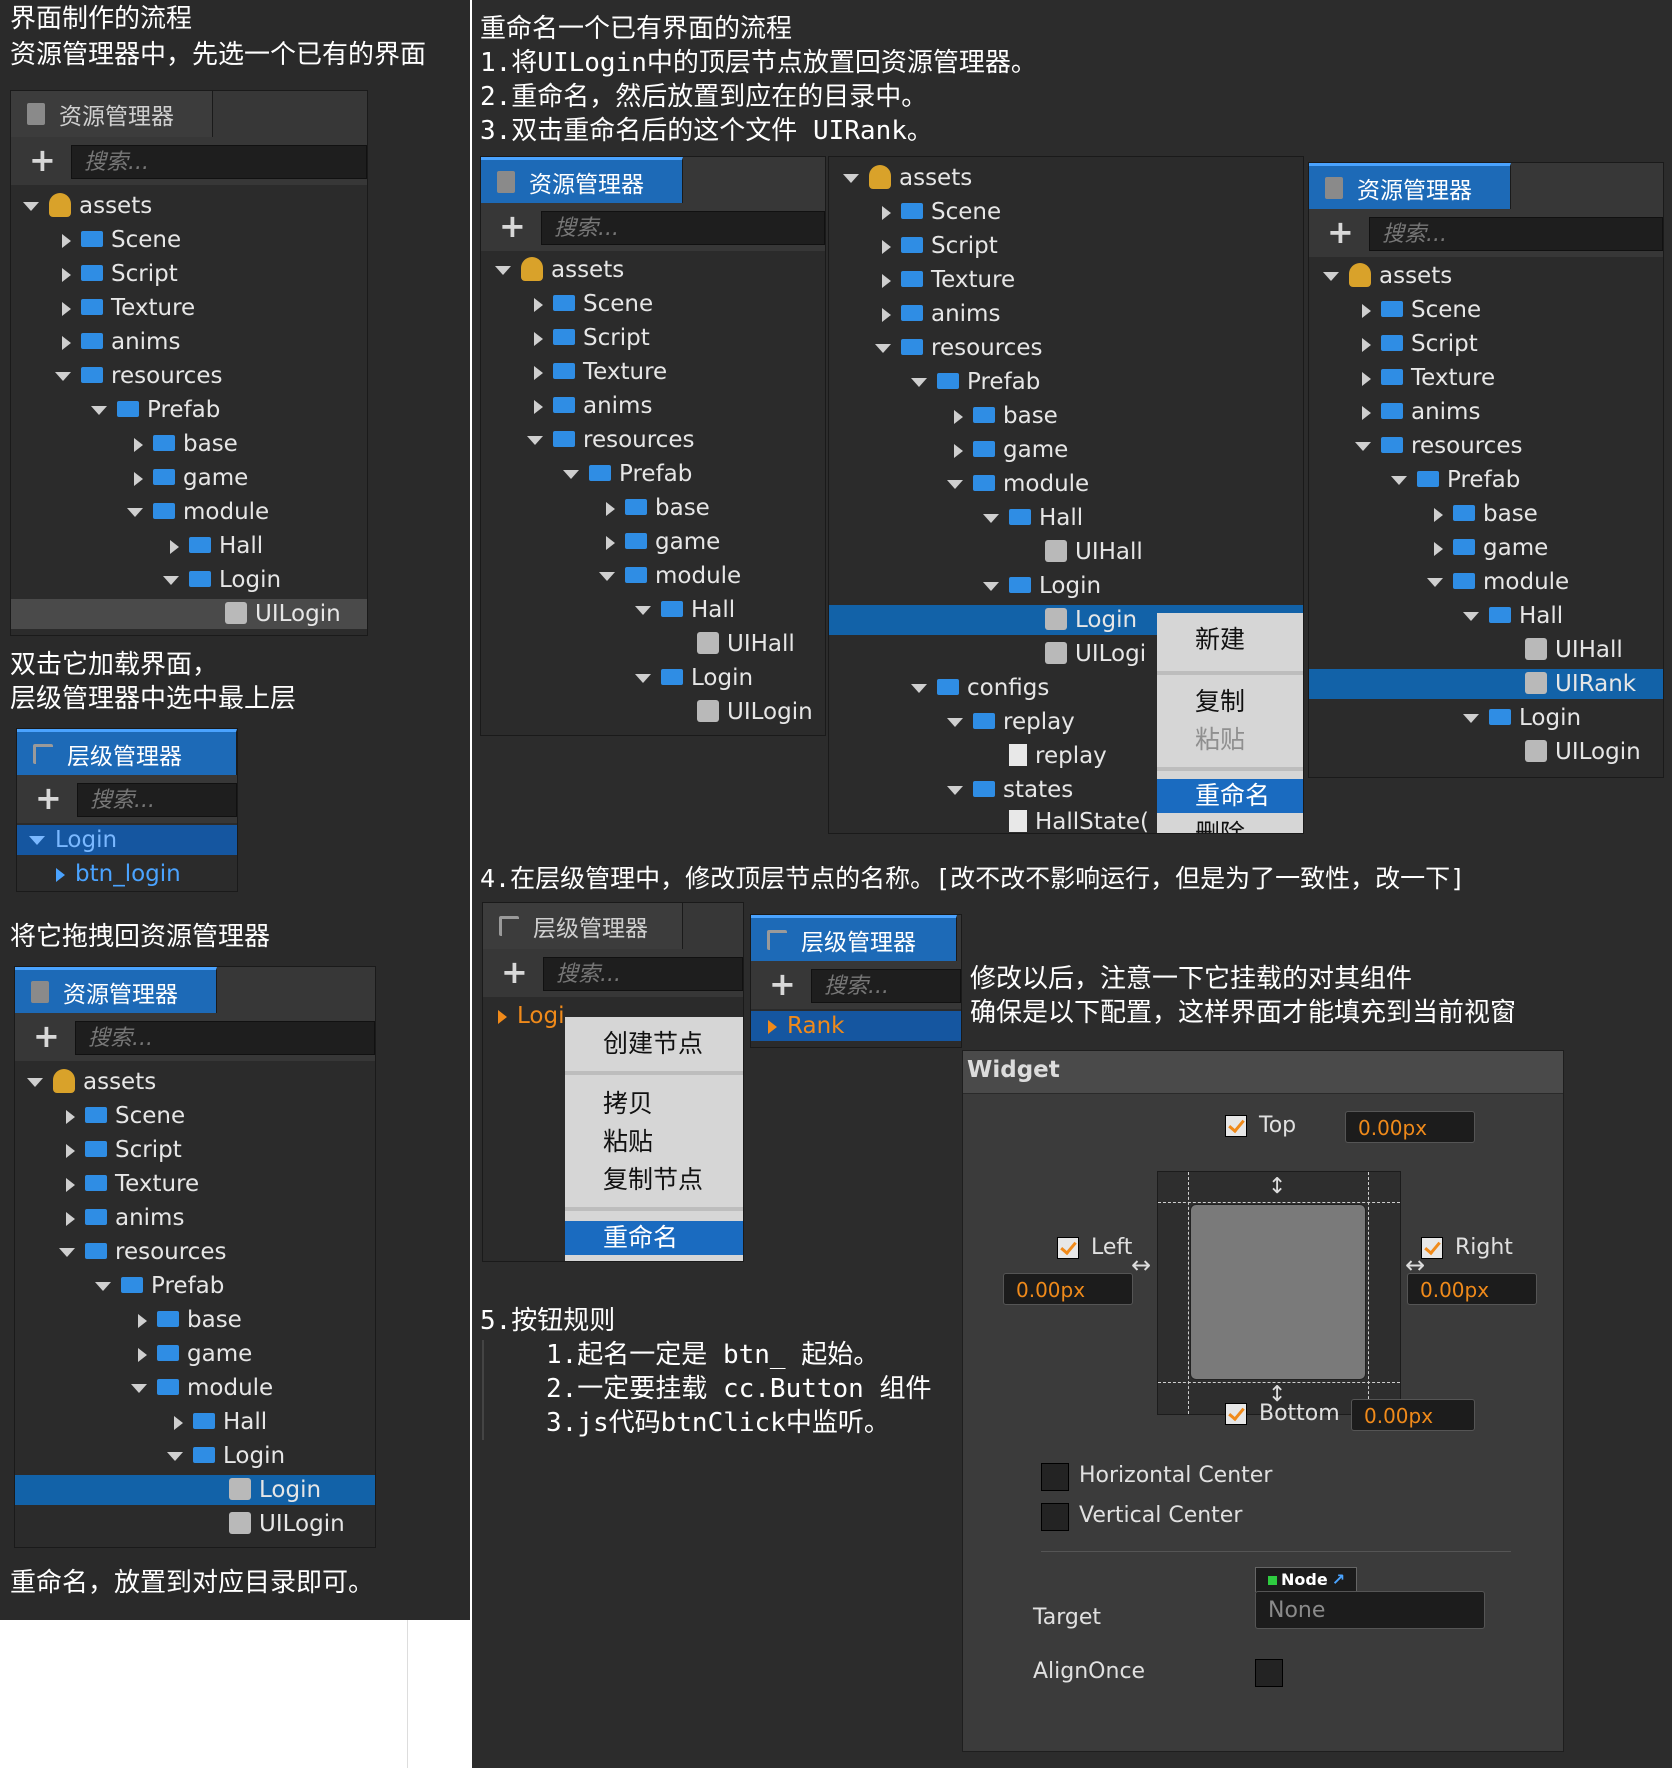  Describe the element at coordinates (654, 1142) in the screenshot. I see `menu-item-paste: 粘贴` at that location.